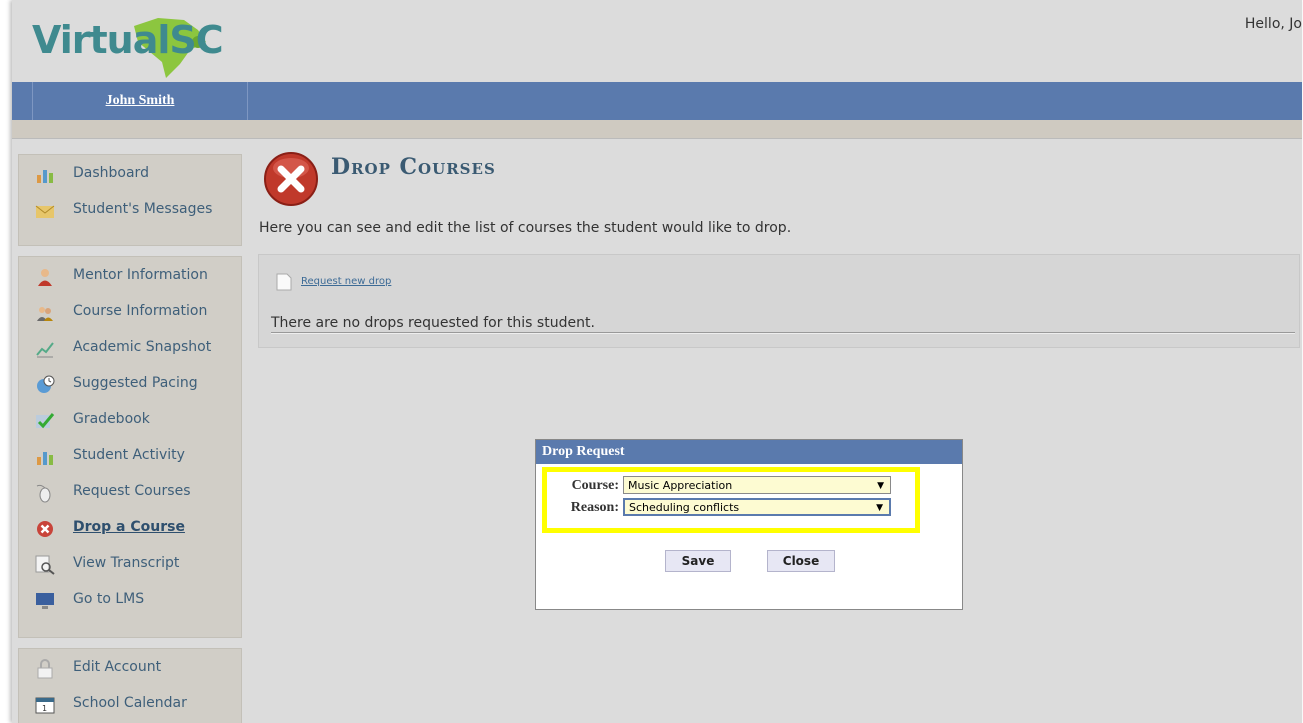  Describe the element at coordinates (698, 561) in the screenshot. I see `save-button: Save` at that location.